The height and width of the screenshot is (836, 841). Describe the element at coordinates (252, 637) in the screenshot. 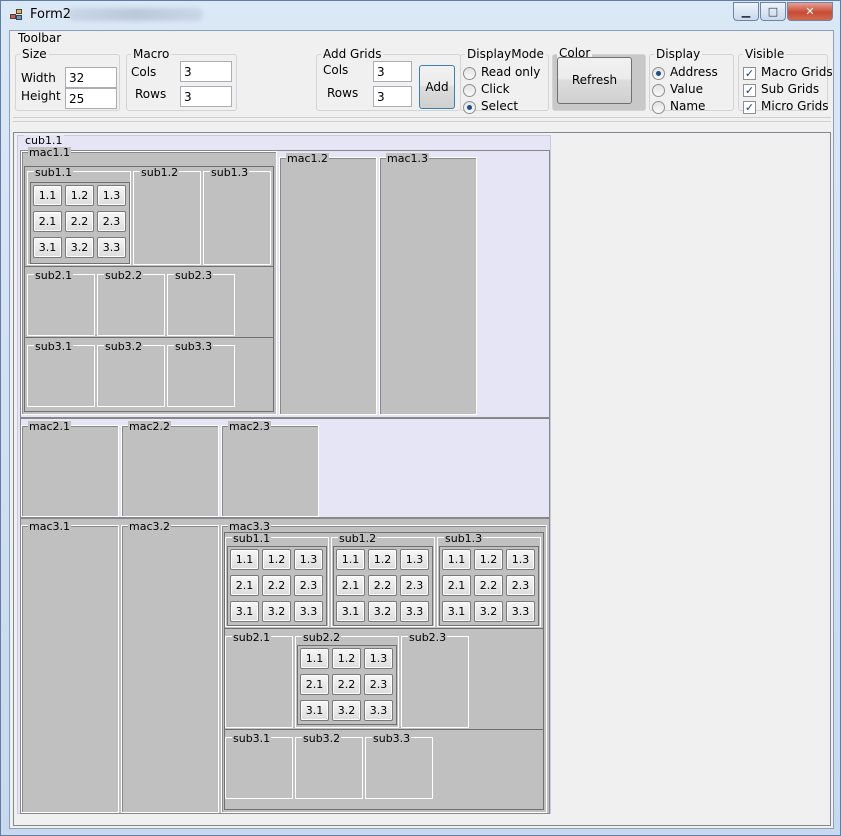

I see `sub-label: sub2.1` at that location.